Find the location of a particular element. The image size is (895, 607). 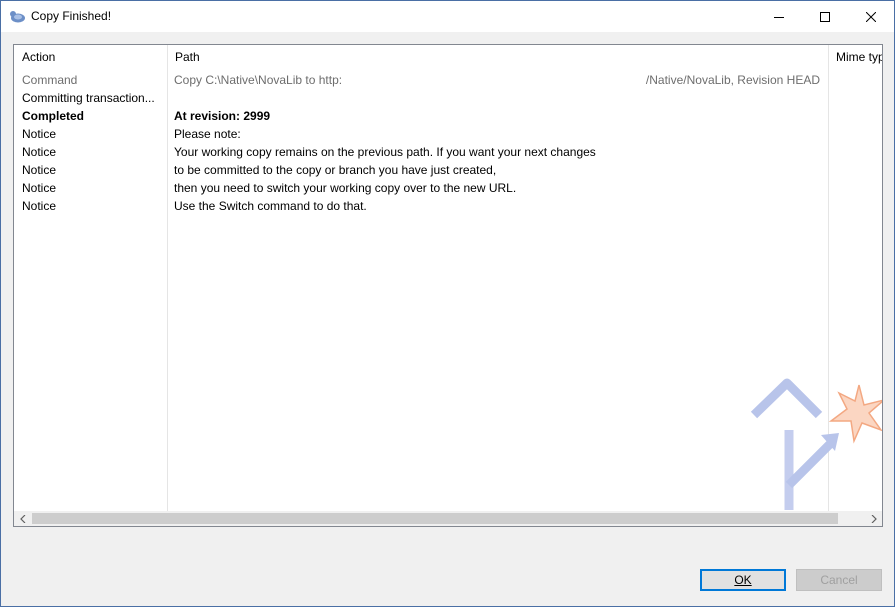

chevron-right-icon is located at coordinates (874, 518).